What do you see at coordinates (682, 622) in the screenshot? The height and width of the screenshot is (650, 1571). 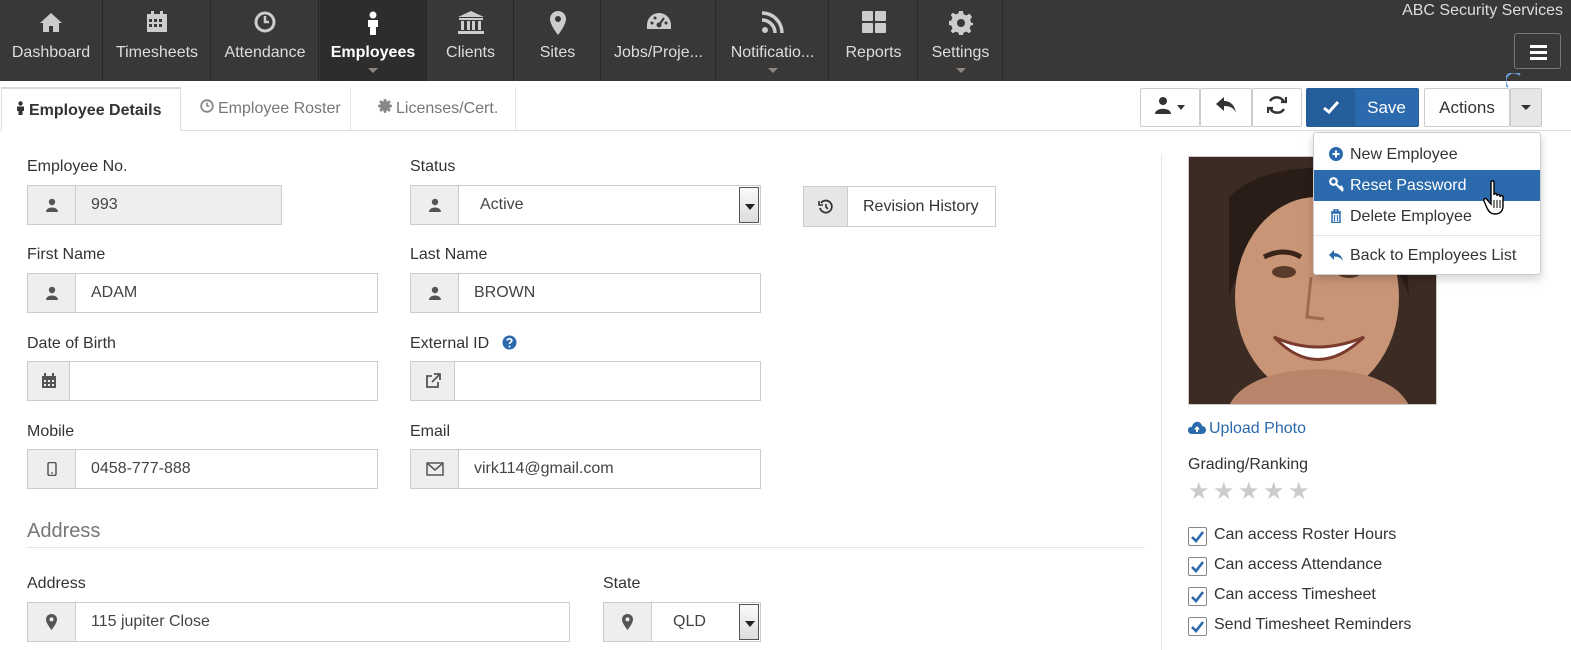 I see `state-select: QLD` at bounding box center [682, 622].